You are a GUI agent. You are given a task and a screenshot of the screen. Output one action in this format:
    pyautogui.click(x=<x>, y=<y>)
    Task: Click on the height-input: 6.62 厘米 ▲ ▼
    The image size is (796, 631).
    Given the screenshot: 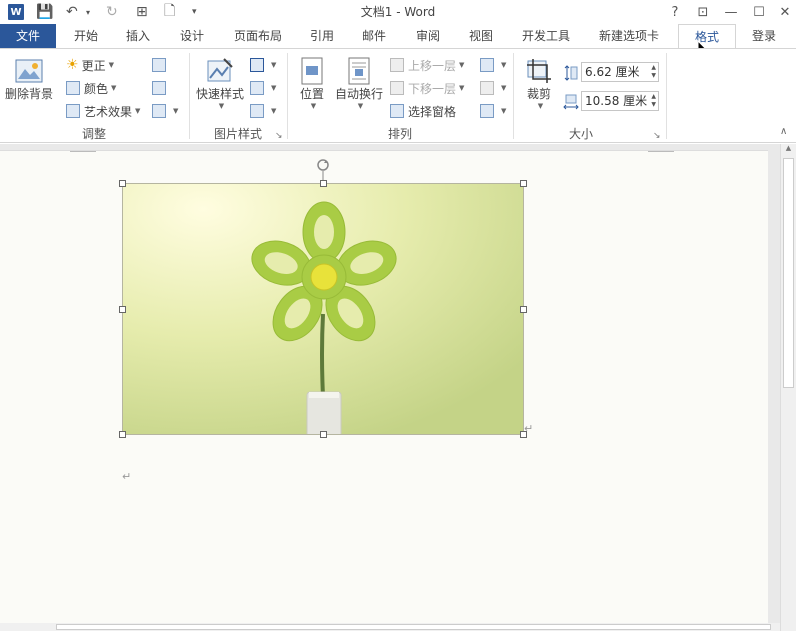 What is the action you would take?
    pyautogui.click(x=620, y=72)
    